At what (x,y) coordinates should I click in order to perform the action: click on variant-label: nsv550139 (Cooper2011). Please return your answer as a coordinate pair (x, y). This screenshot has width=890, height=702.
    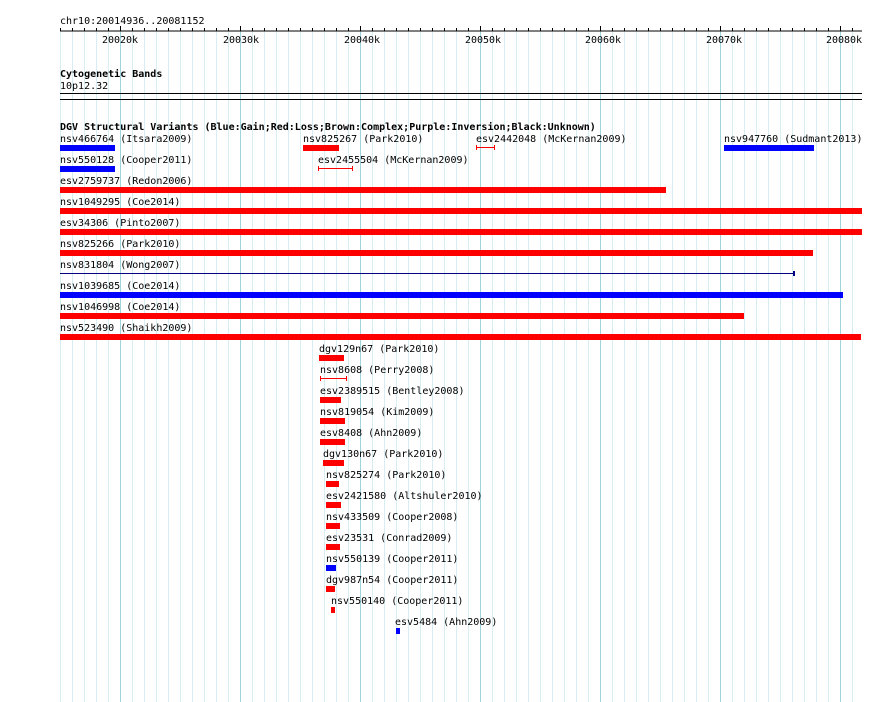
    Looking at the image, I should click on (392, 559).